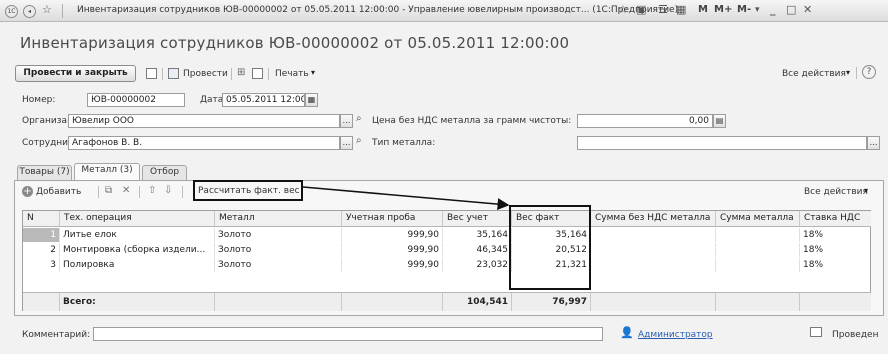 Image resolution: width=888 pixels, height=354 pixels. I want to click on row-number: 3, so click(41, 265).